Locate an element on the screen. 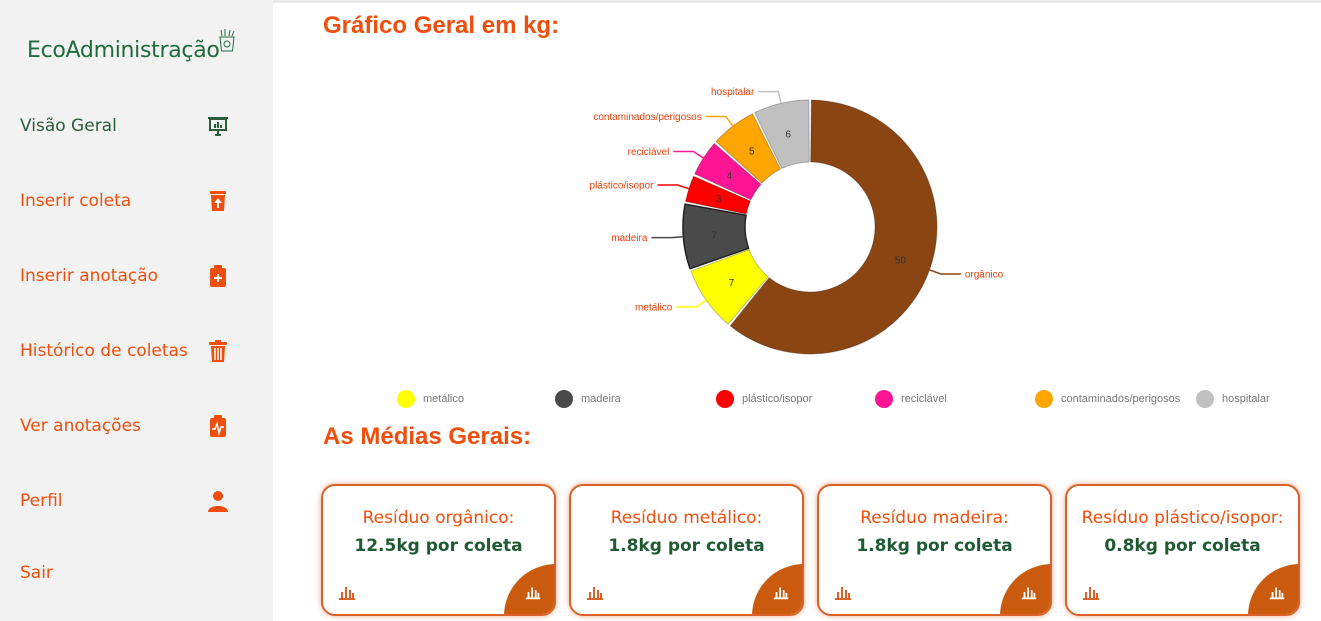 This screenshot has width=1321, height=621. legend-item: metálico is located at coordinates (430, 399).